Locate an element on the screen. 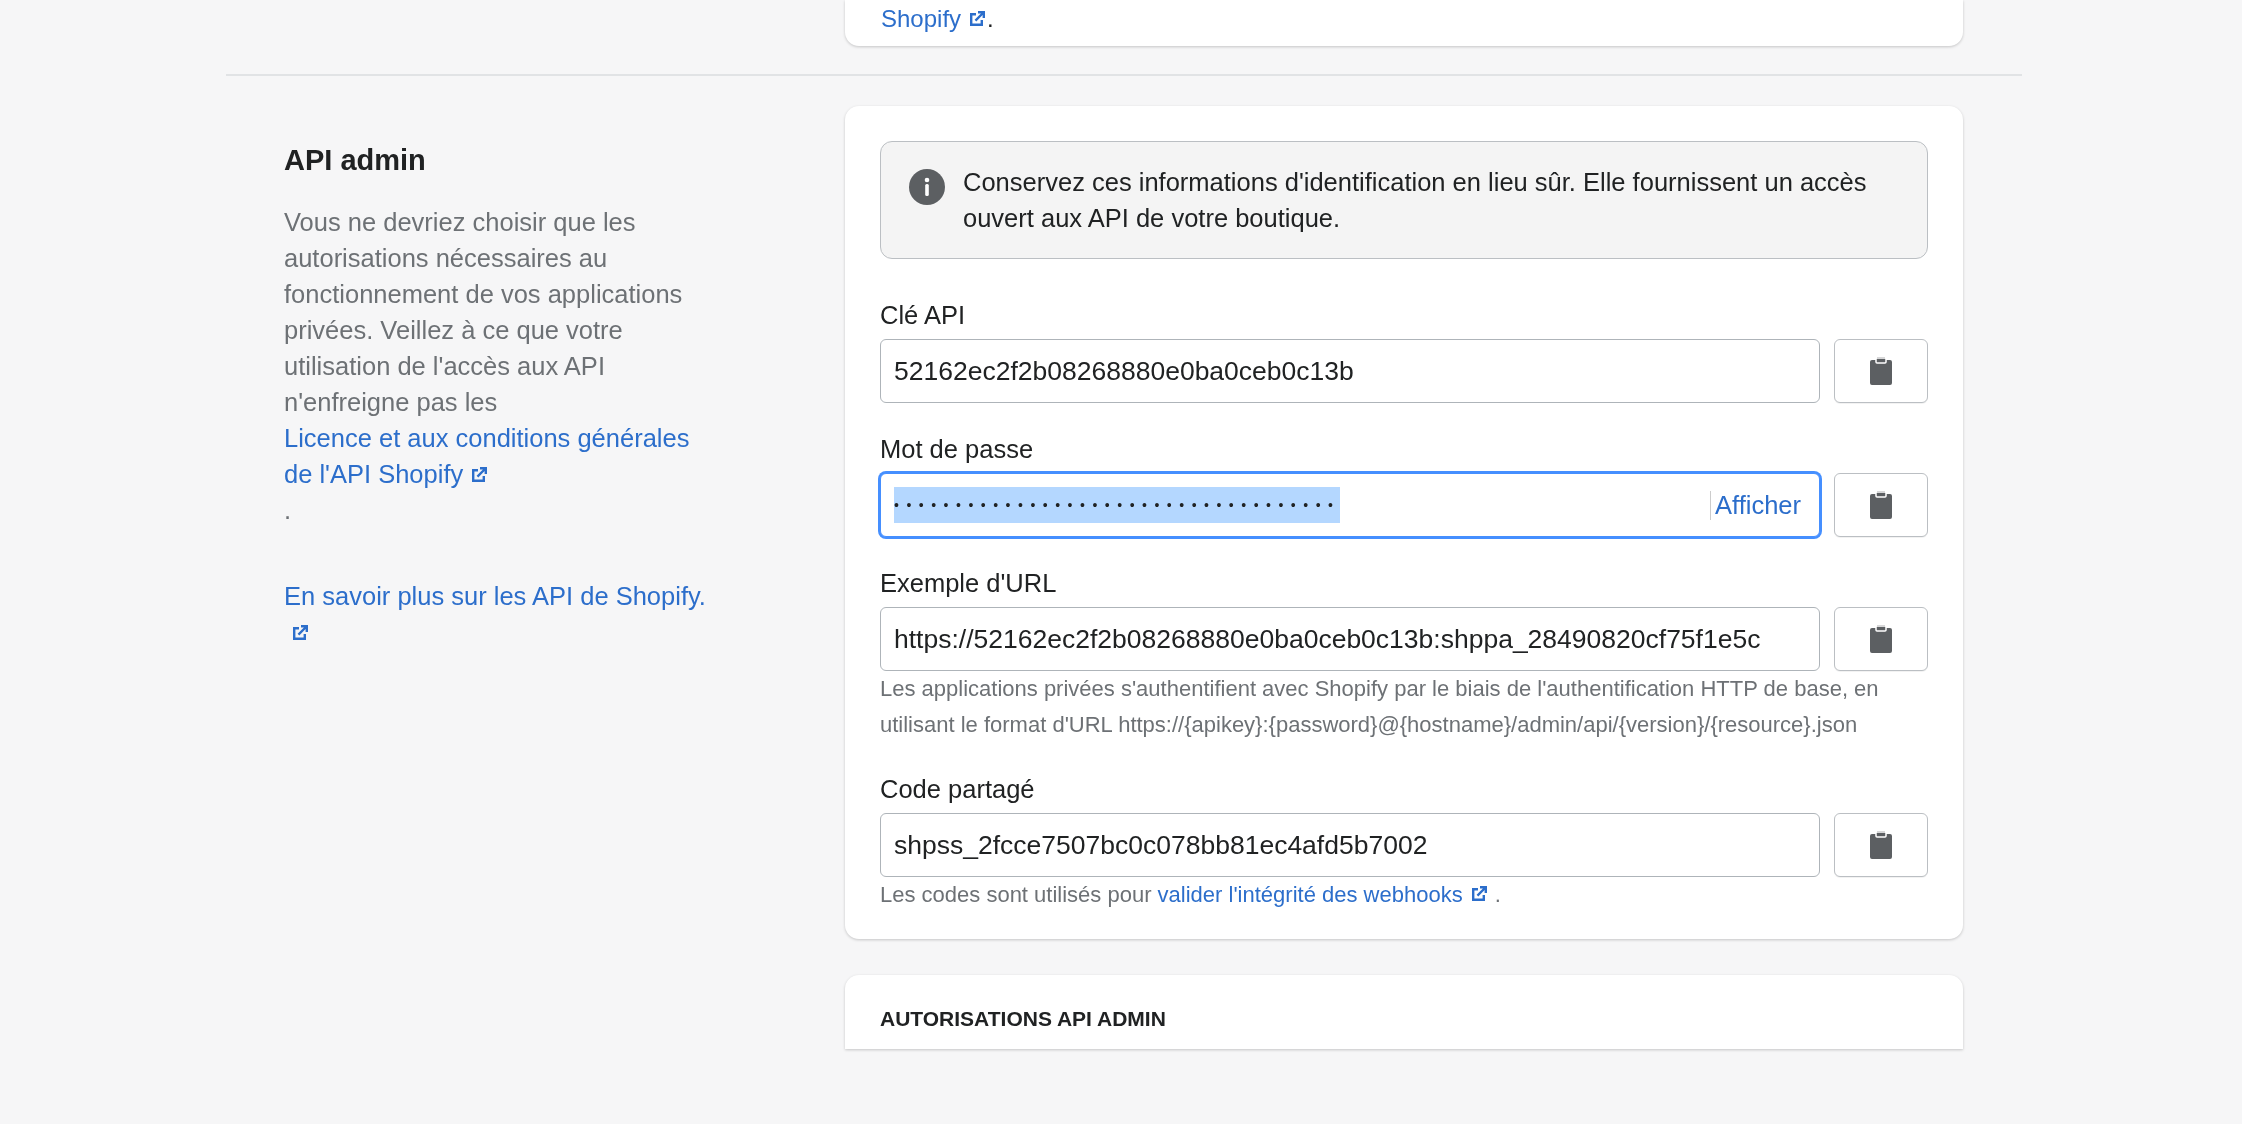  link: Licence et aux conditions générales de l'API Shopify is located at coordinates (499, 456).